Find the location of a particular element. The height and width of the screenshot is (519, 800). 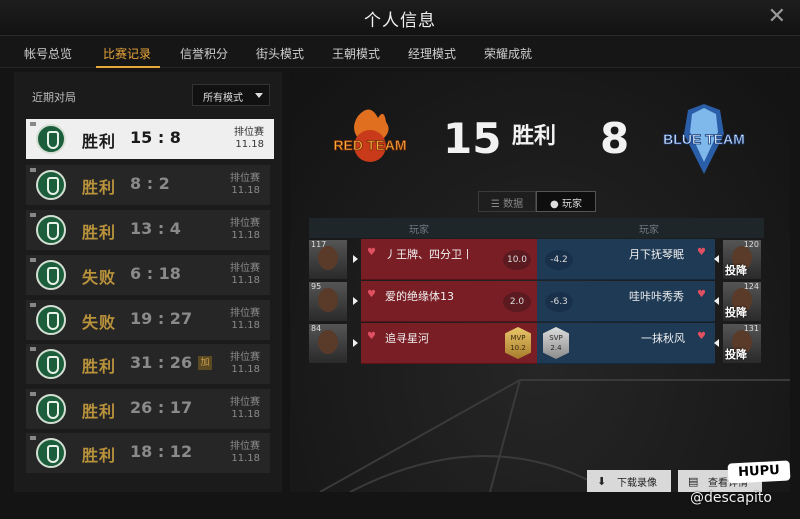

mode-filter-select: 所有模式 is located at coordinates (231, 95).